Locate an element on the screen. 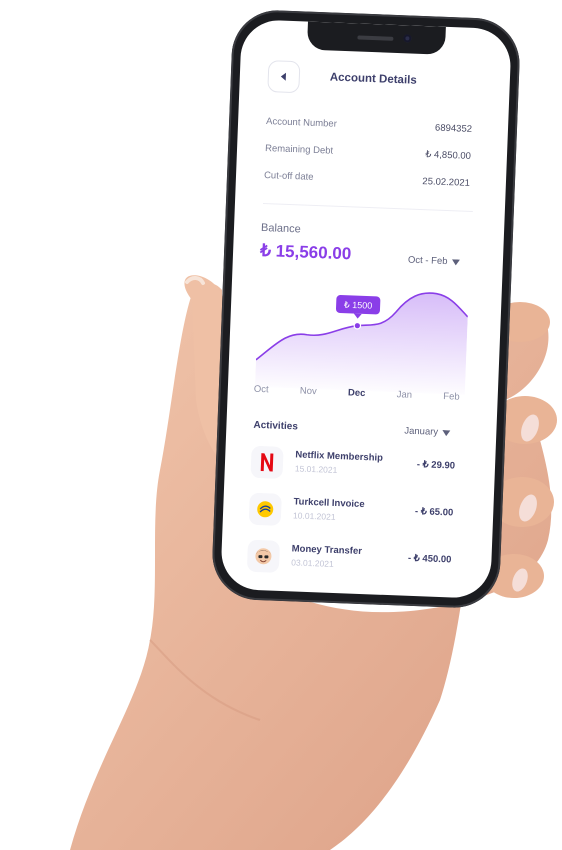 This screenshot has height=850, width=562. activity-item-turkcell: Turkcell Invoice 10.01.2021 - ₺ 65.00 is located at coordinates (351, 518).